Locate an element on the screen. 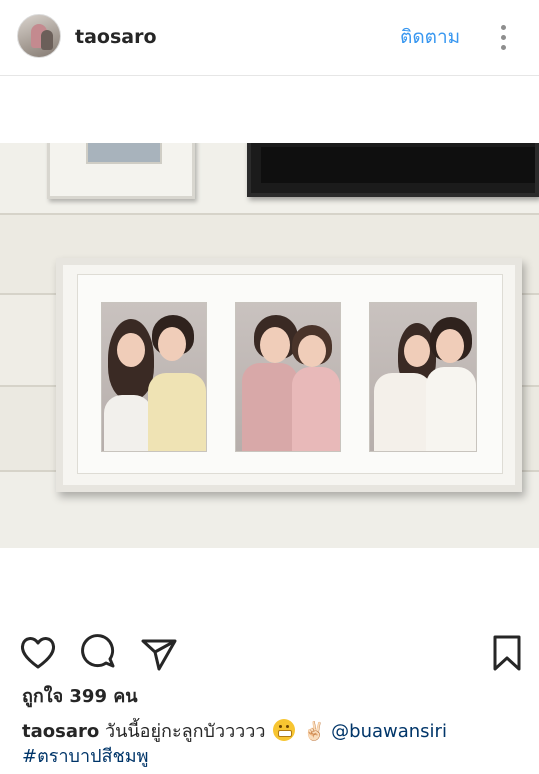  caption-username: taosaro is located at coordinates (60, 731).